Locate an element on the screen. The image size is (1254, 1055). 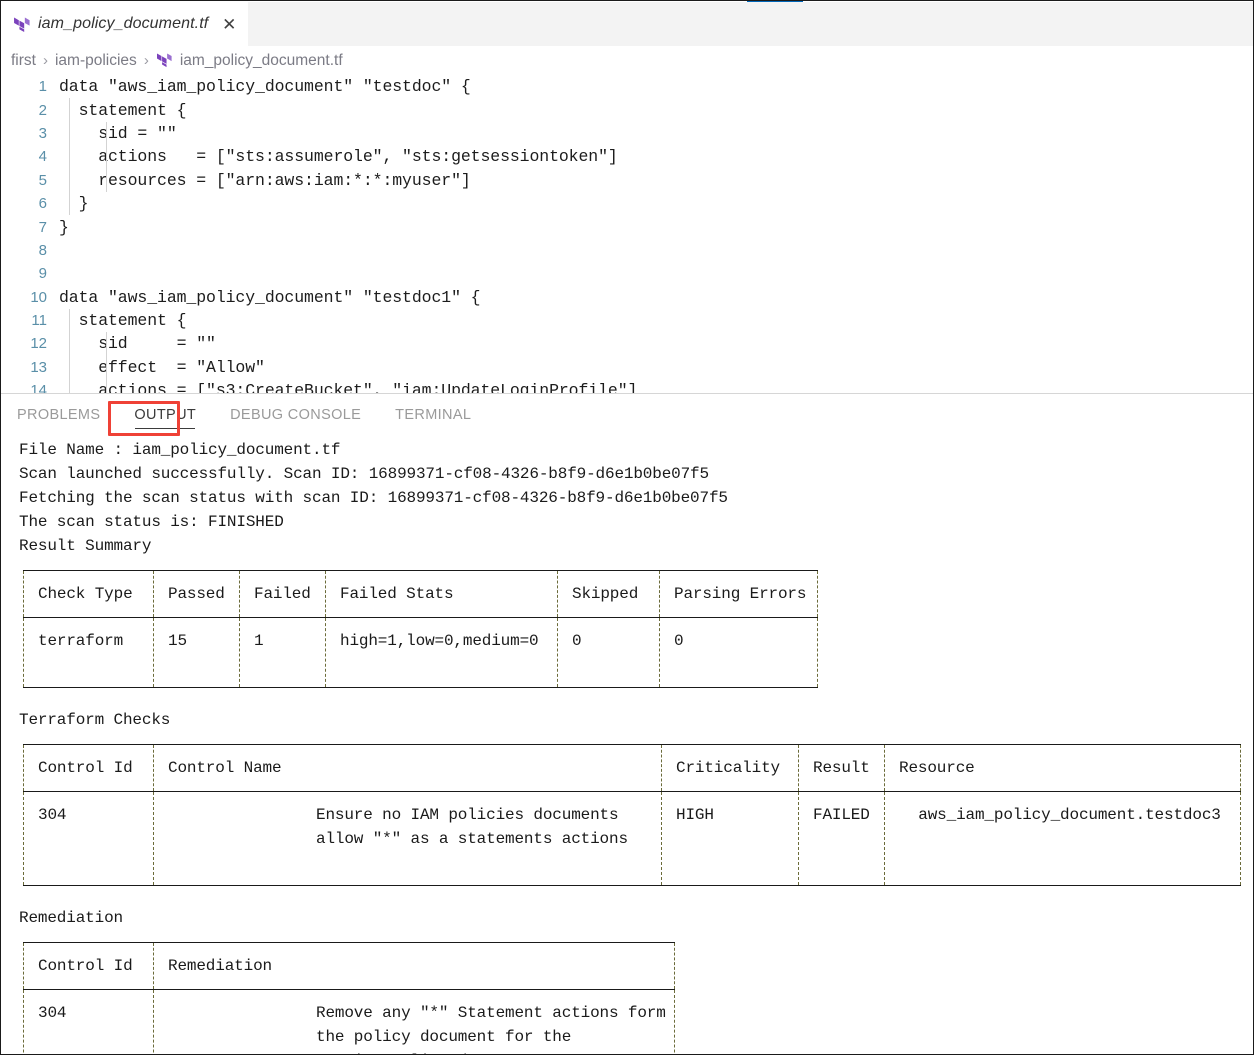
panel-tab-output: OUTPUT is located at coordinates (165, 416).